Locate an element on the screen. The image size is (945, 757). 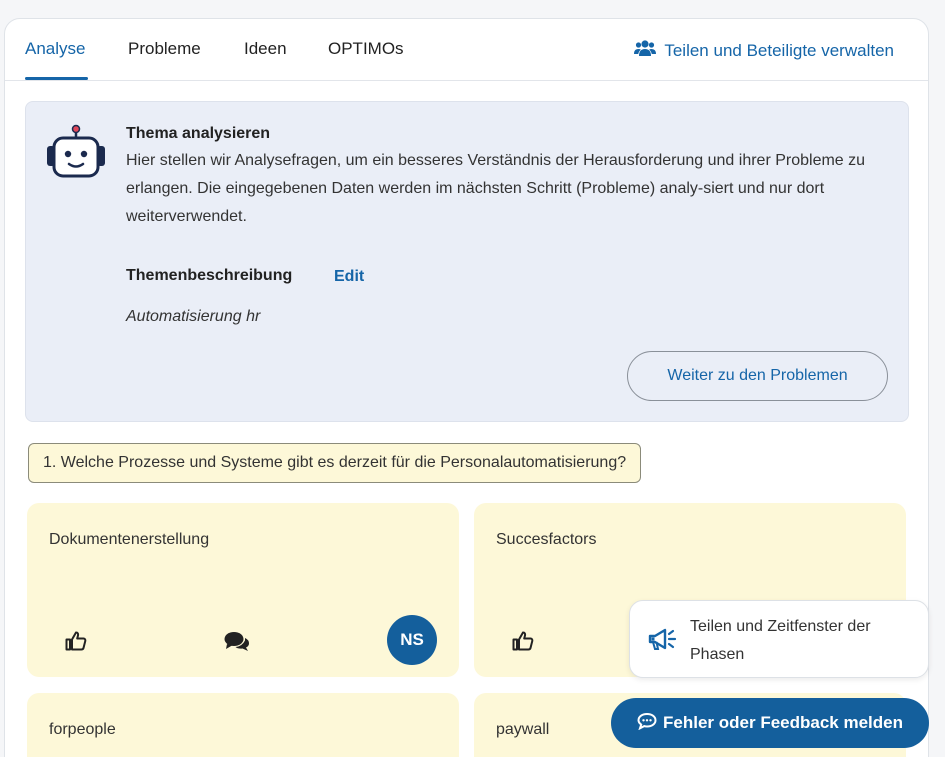
answer-text: Dokumentenerstellung is located at coordinates (129, 539).